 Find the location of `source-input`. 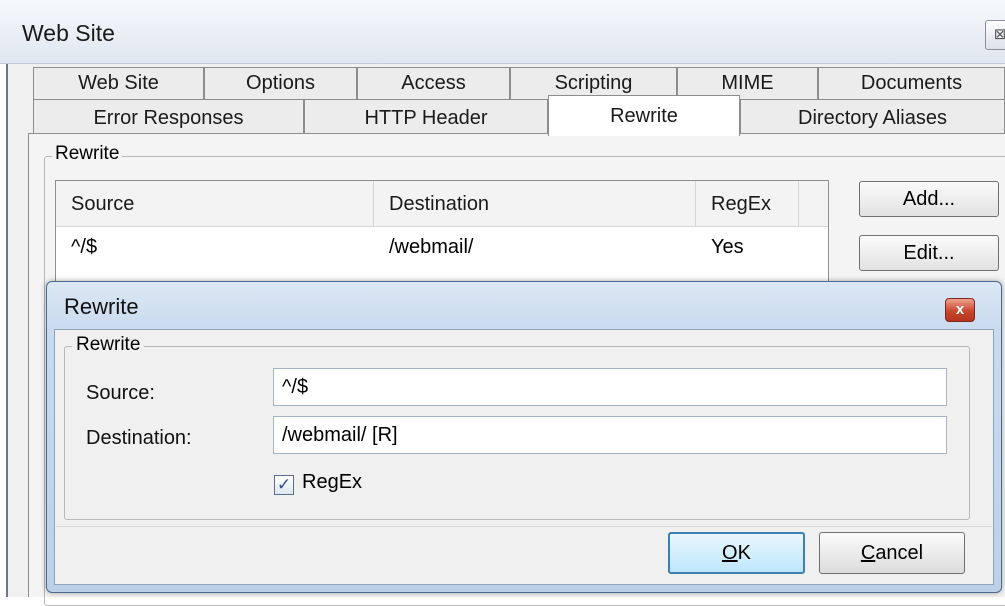

source-input is located at coordinates (610, 387).